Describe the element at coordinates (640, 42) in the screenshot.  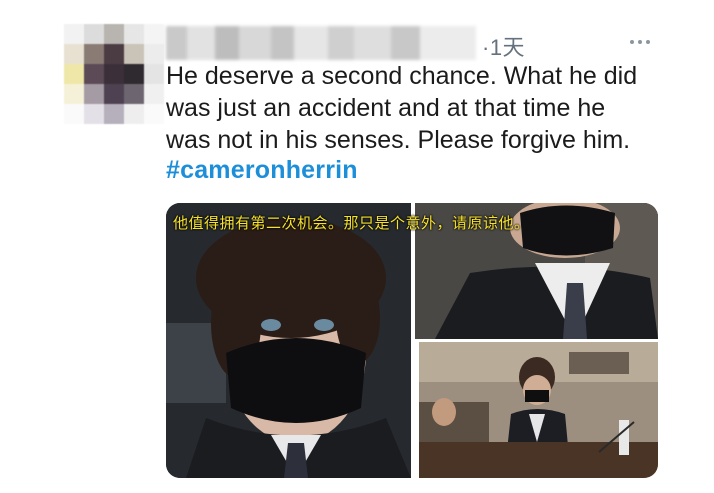
I see `more-horizontal-icon` at that location.